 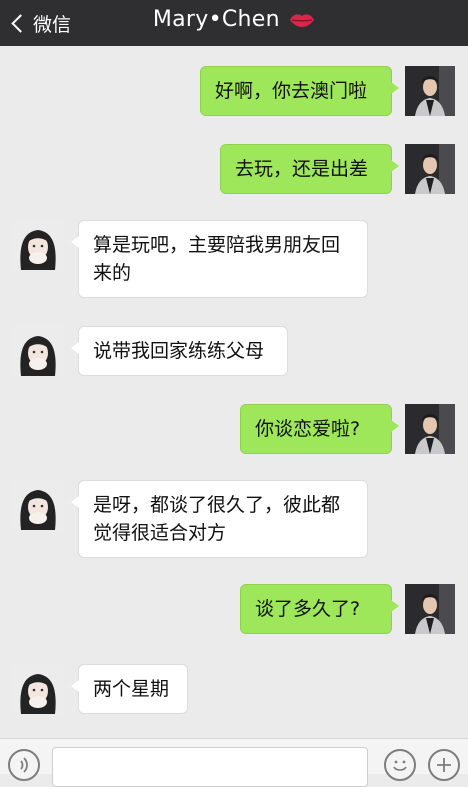 I want to click on message-text: 说带我回家练练父母, so click(x=179, y=351).